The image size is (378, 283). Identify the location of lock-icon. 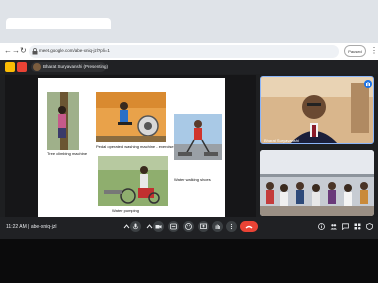
(35, 51).